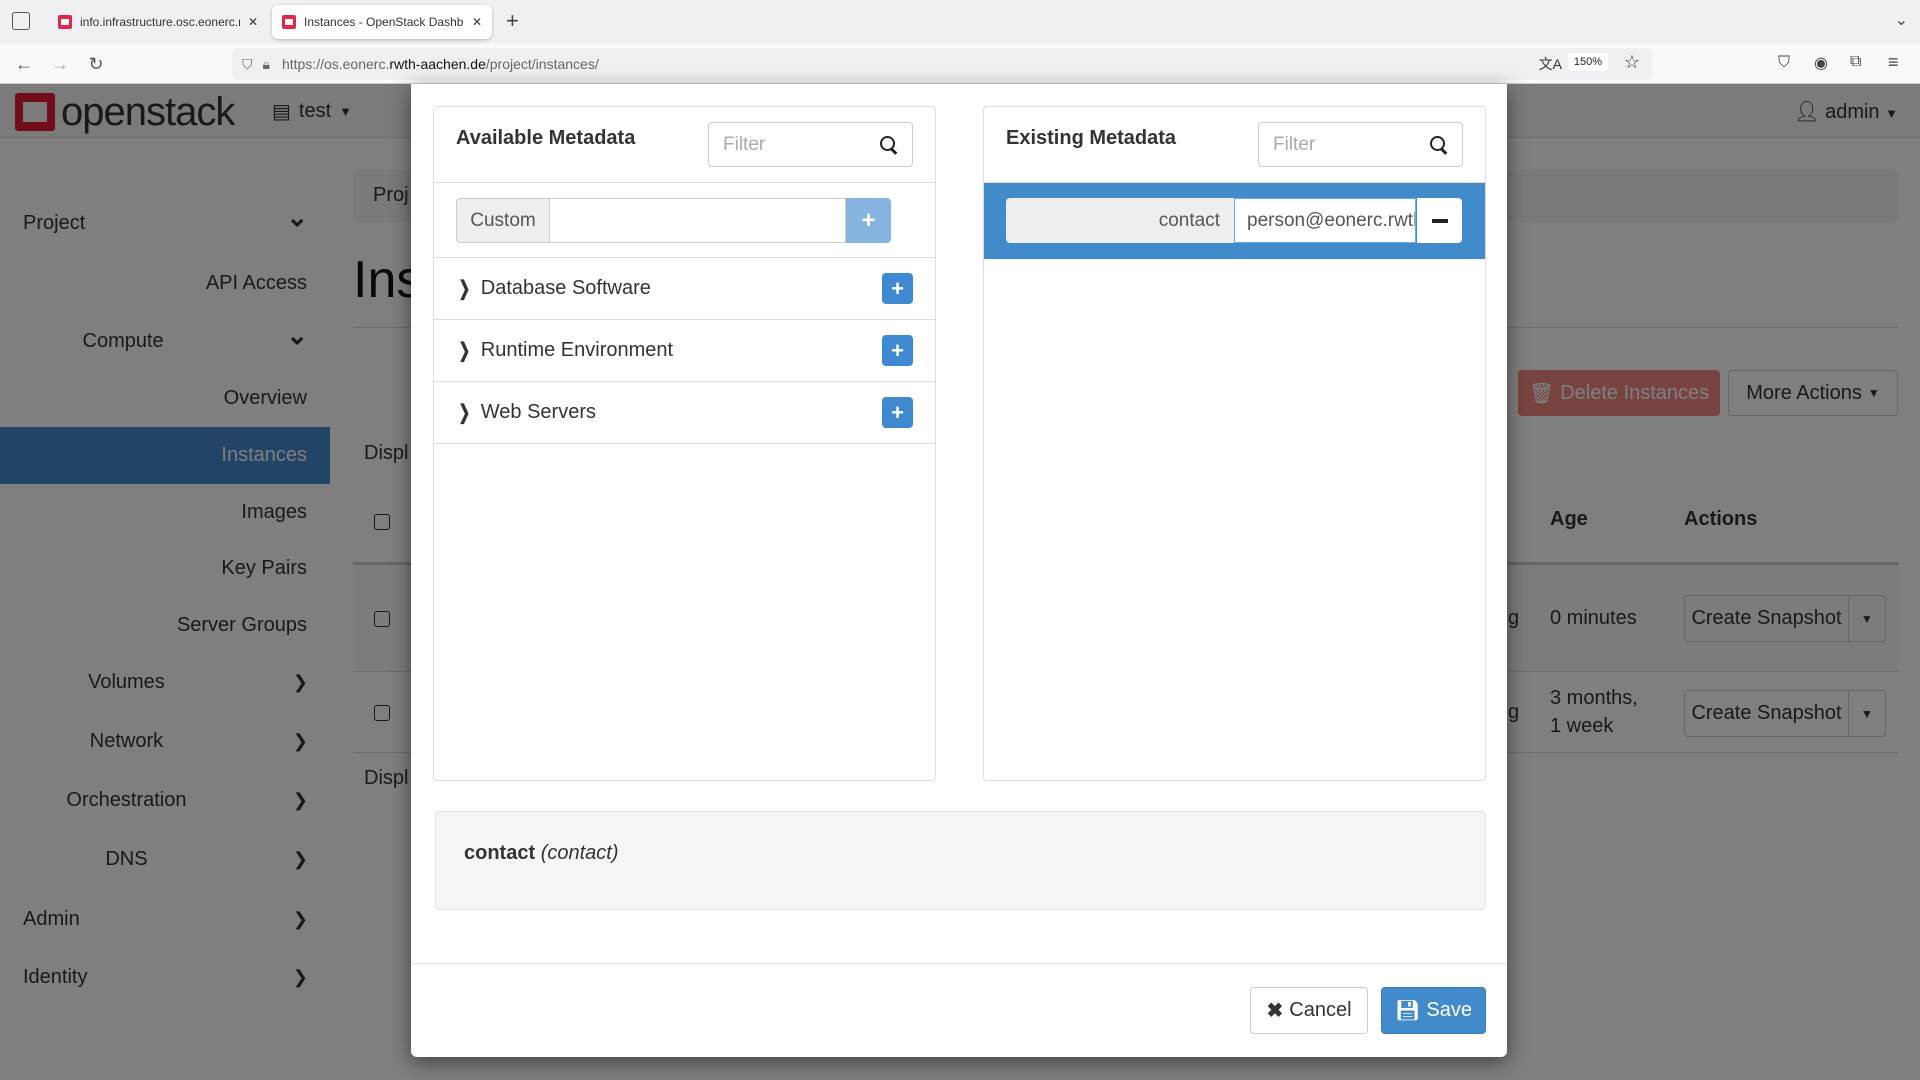 The image size is (1920, 1080). I want to click on translate-icon: 文A, so click(1550, 64).